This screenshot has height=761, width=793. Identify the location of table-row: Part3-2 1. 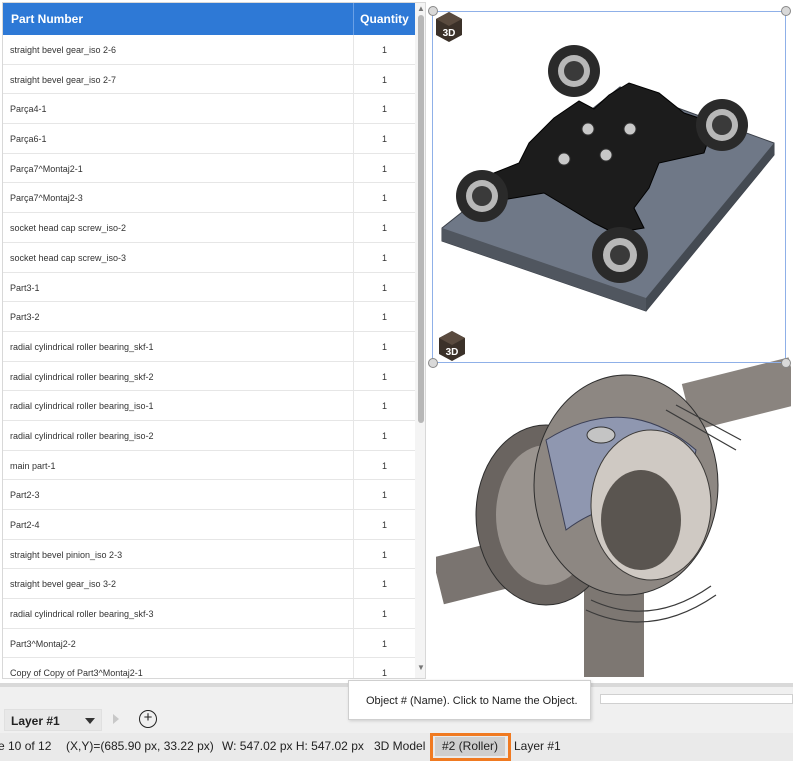
(209, 317).